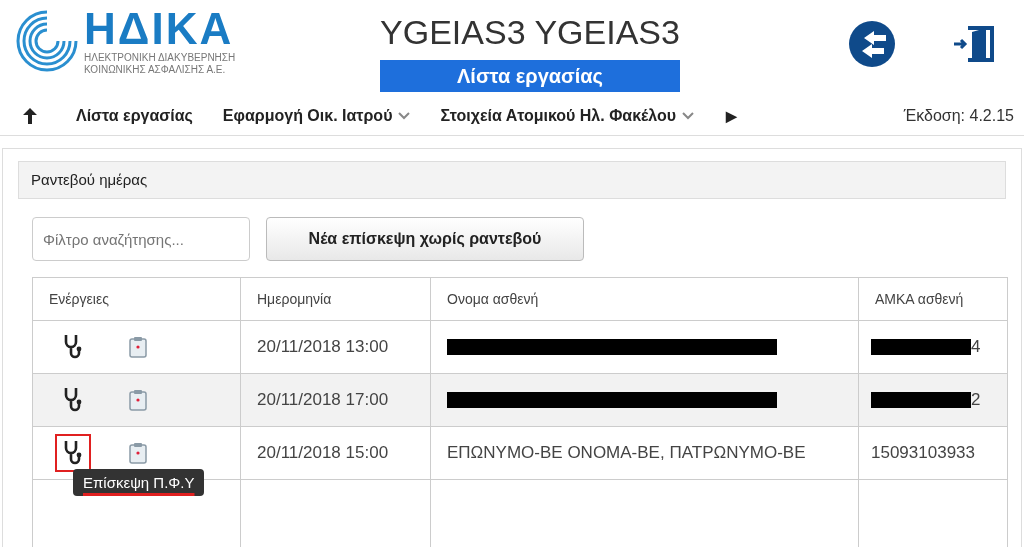  Describe the element at coordinates (976, 347) in the screenshot. I see `table-cell: 4` at that location.